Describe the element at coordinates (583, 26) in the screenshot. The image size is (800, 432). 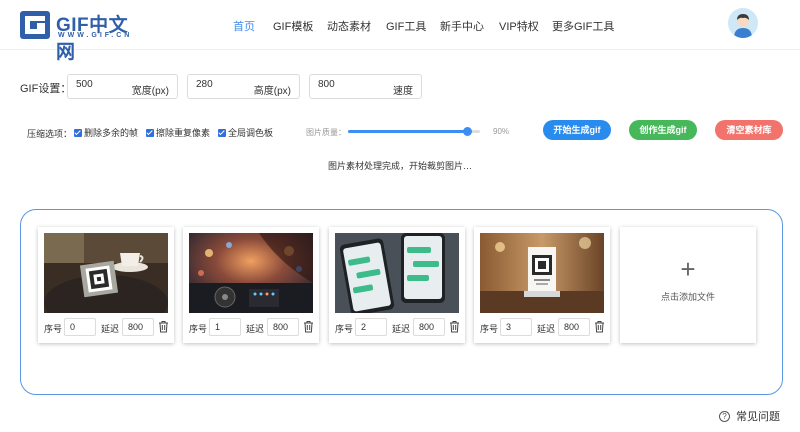
I see `nav-more-gif-tools: 更多GIF工具` at that location.